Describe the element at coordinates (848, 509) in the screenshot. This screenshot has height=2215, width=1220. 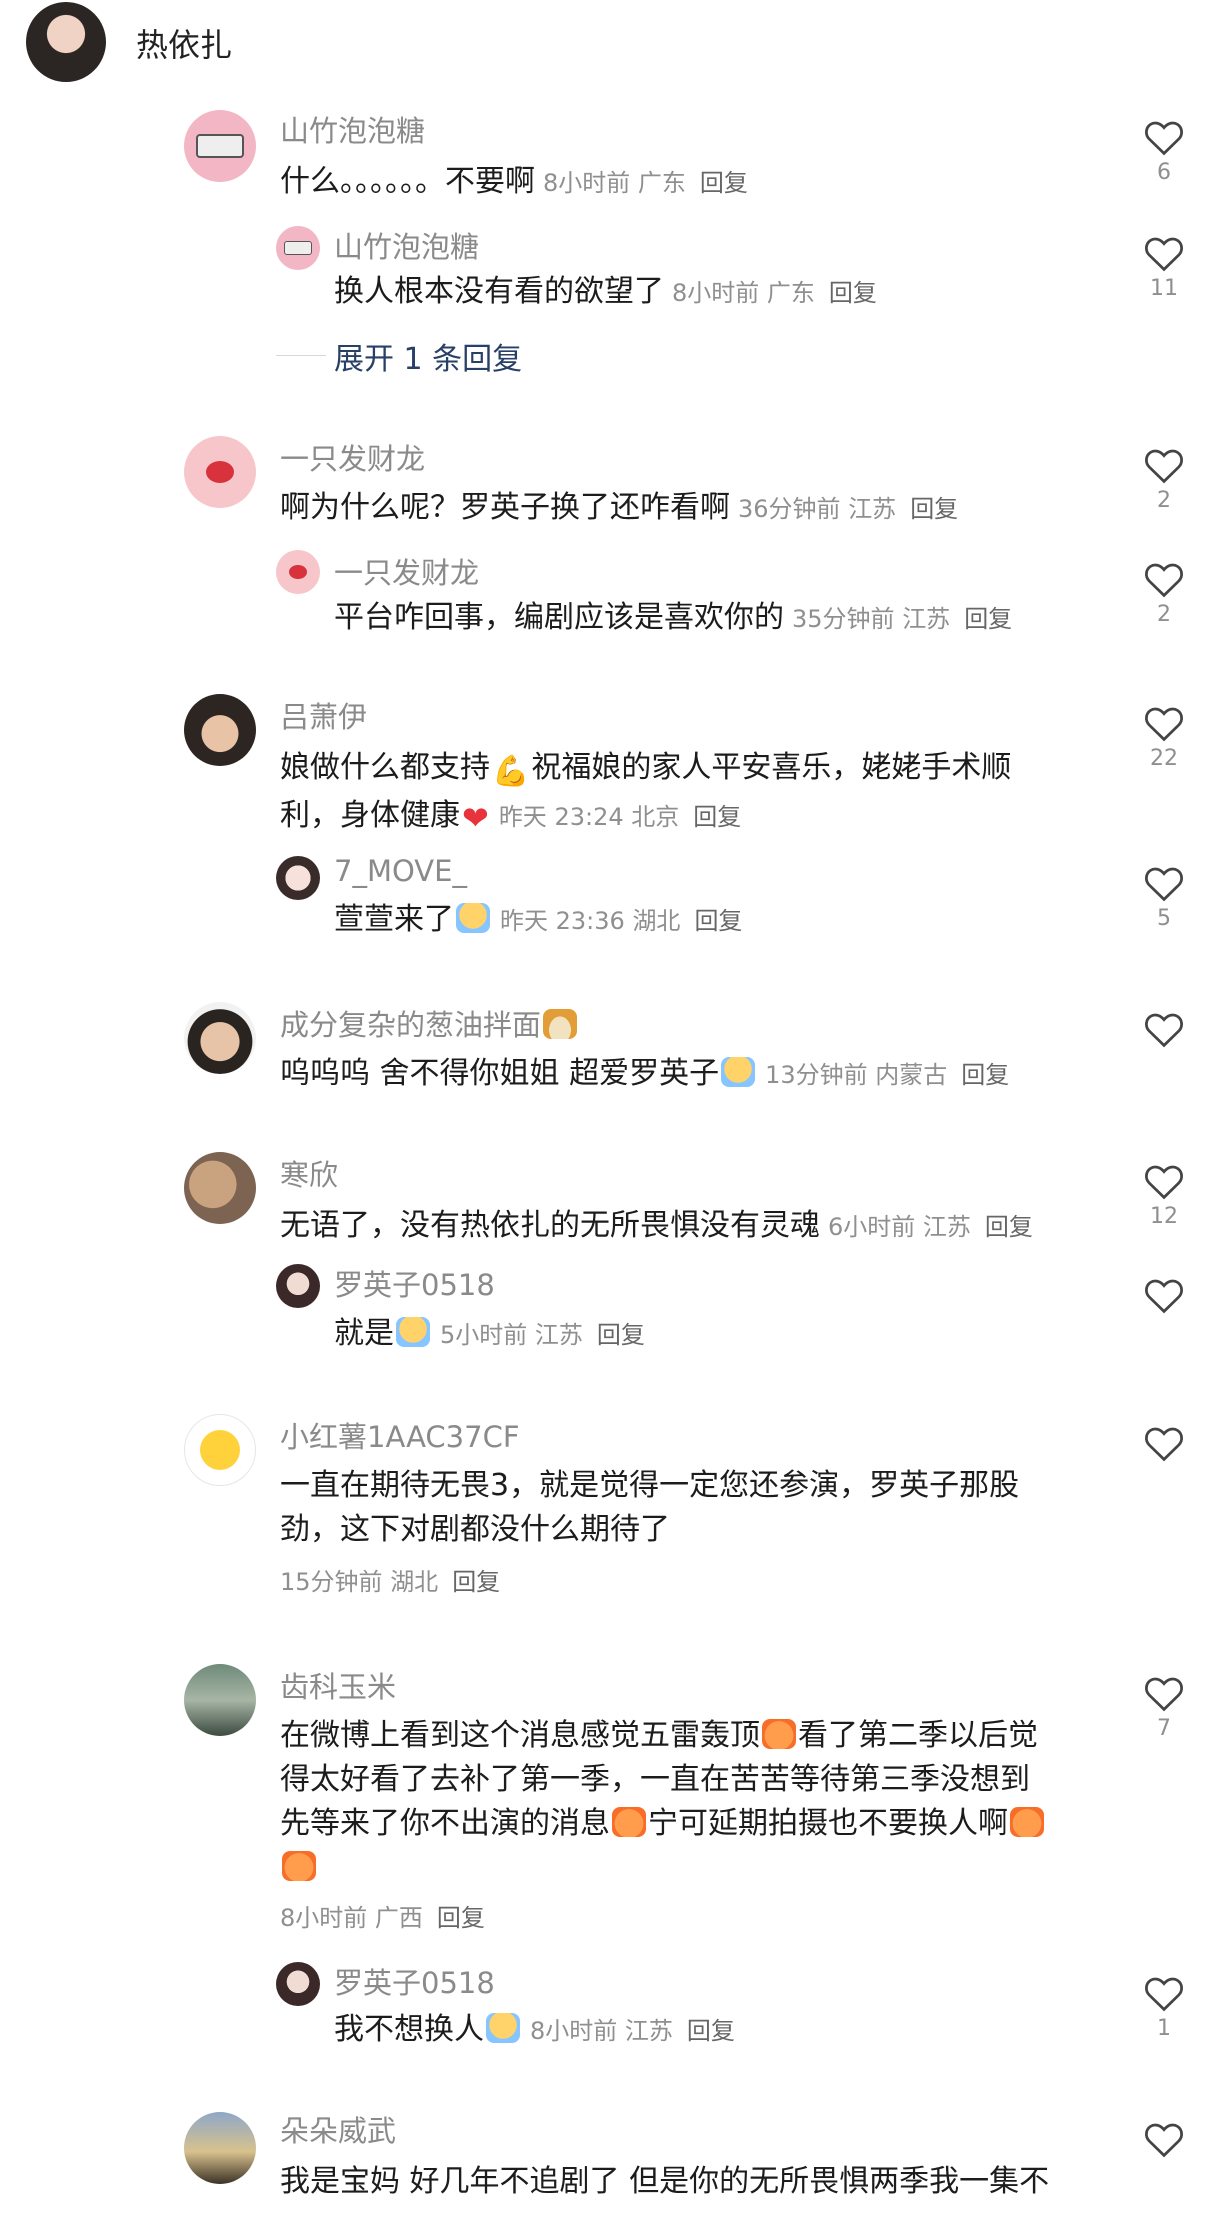
I see `comment-meta: 36分钟前 江苏 回复` at that location.